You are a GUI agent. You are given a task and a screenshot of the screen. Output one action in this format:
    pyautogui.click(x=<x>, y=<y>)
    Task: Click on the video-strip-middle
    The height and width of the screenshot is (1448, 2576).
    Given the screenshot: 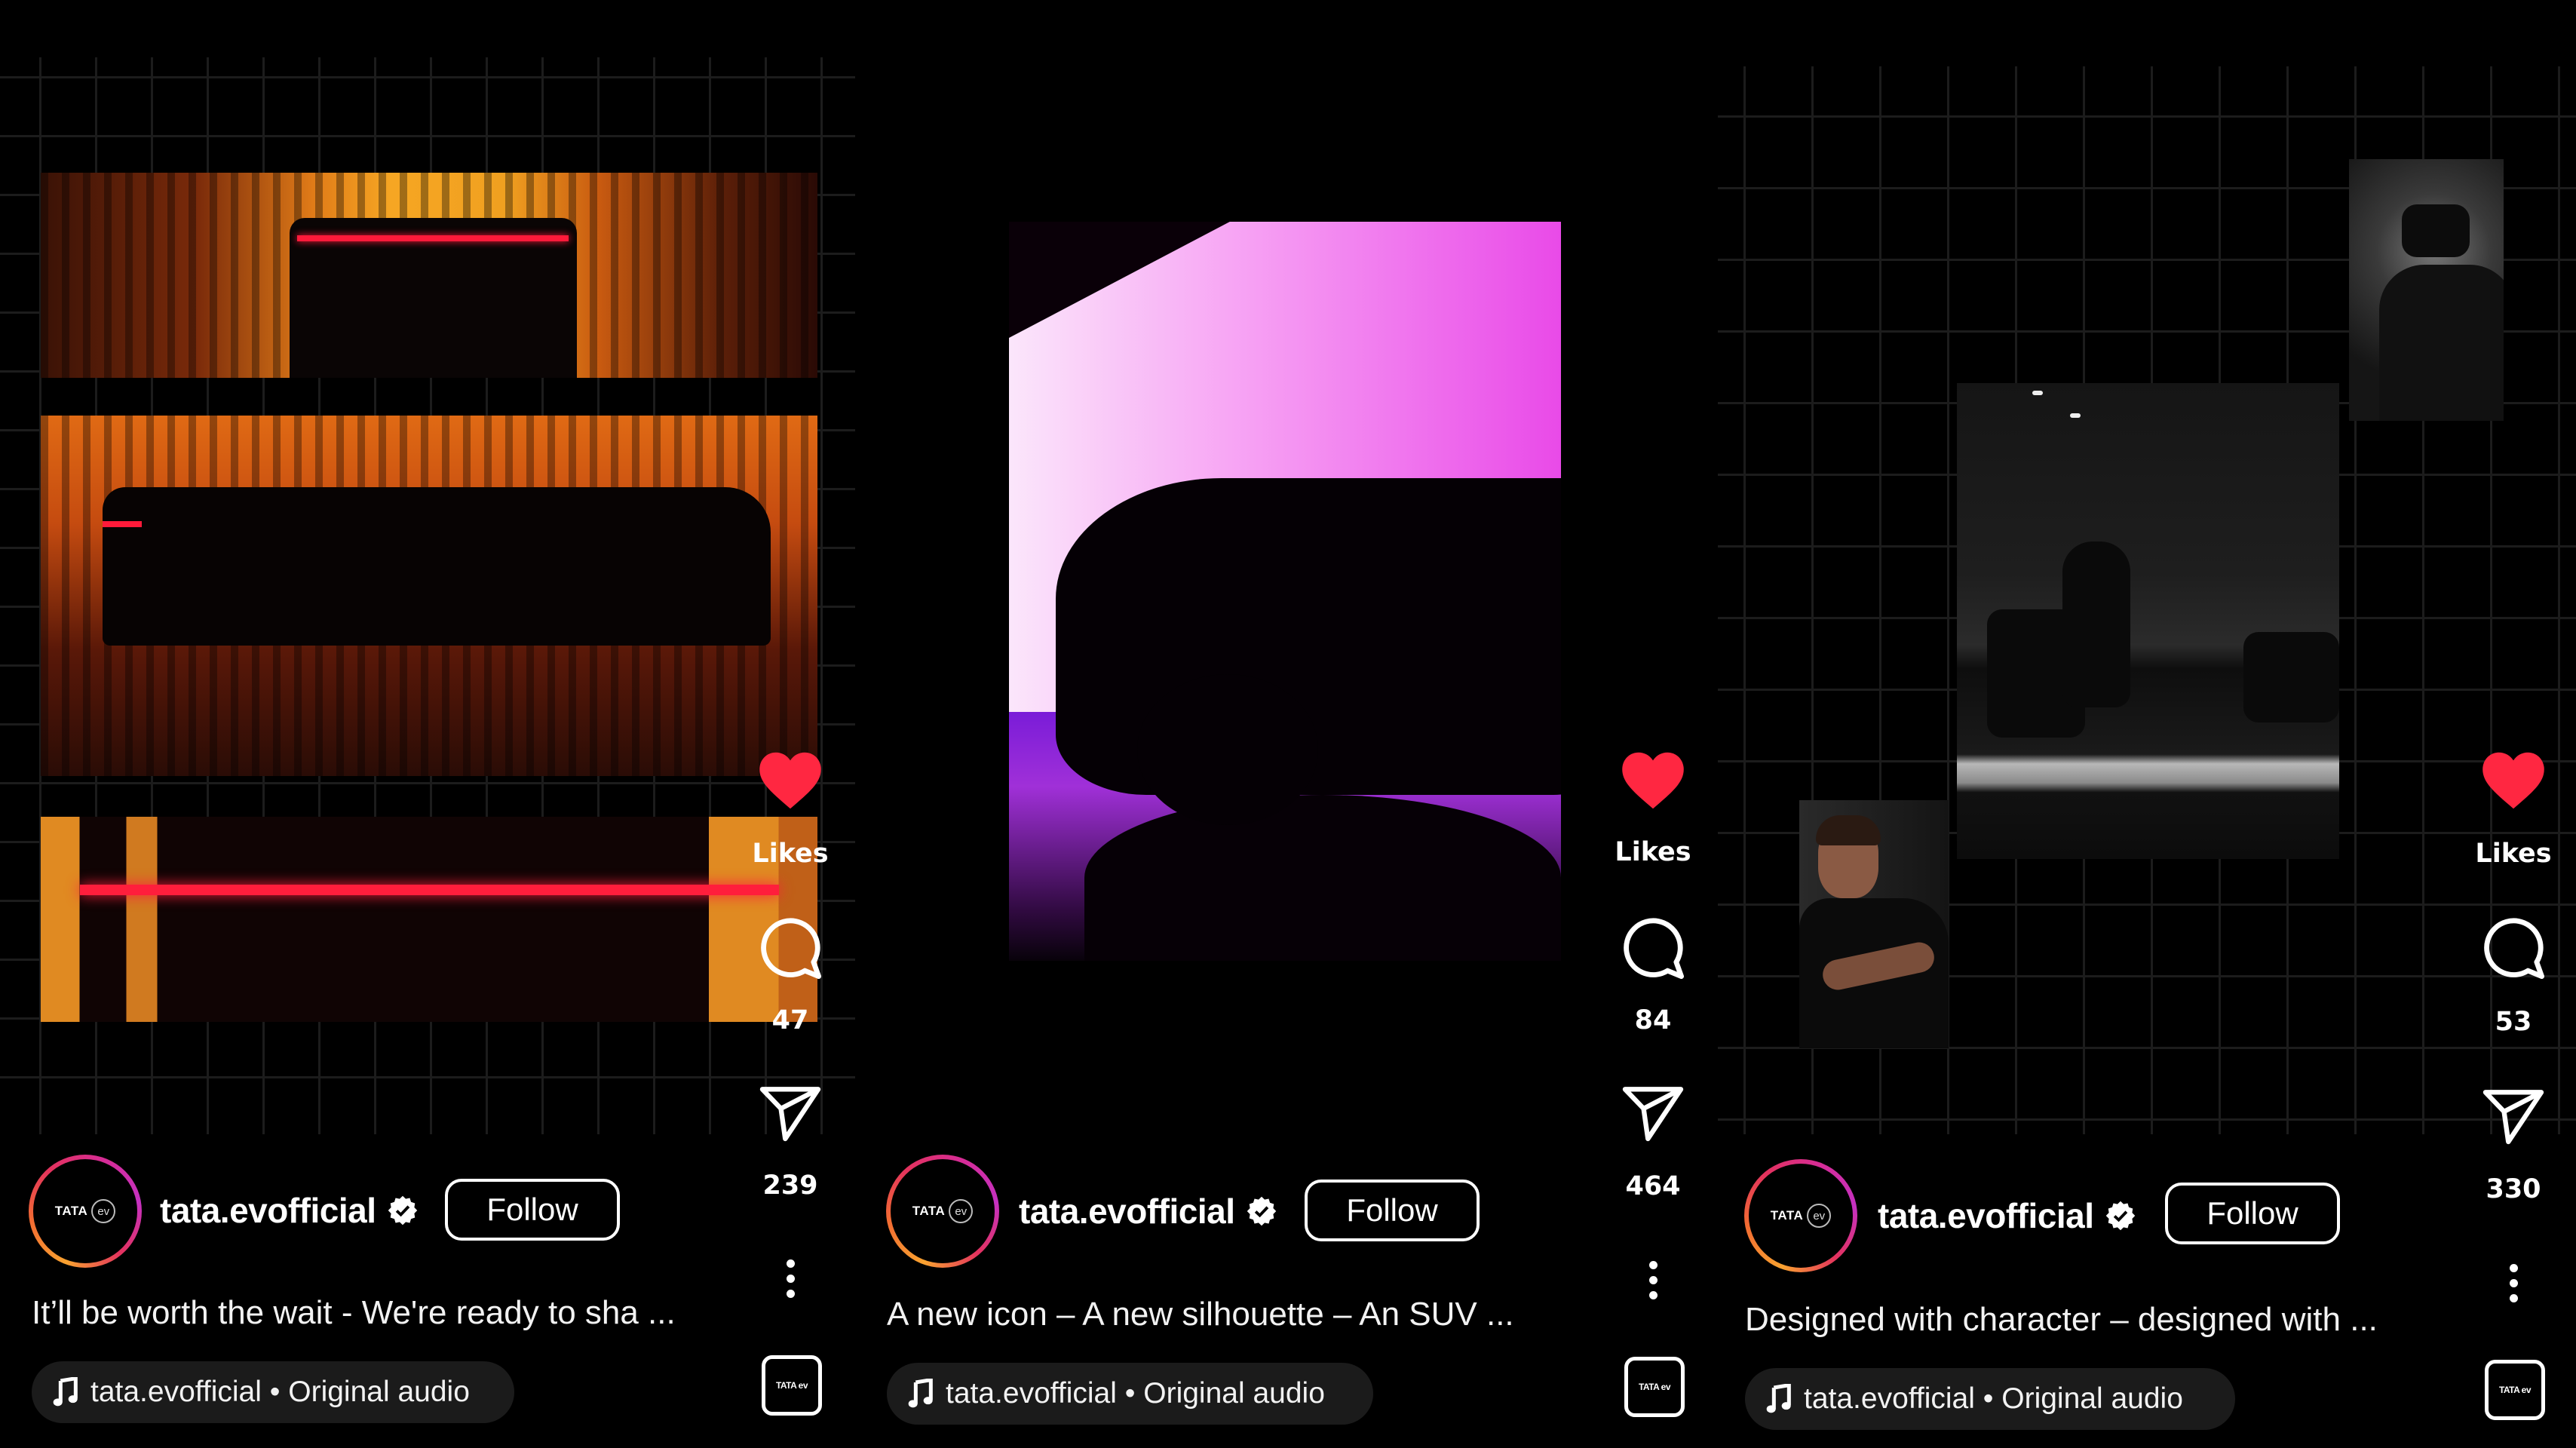 What is the action you would take?
    pyautogui.click(x=429, y=596)
    